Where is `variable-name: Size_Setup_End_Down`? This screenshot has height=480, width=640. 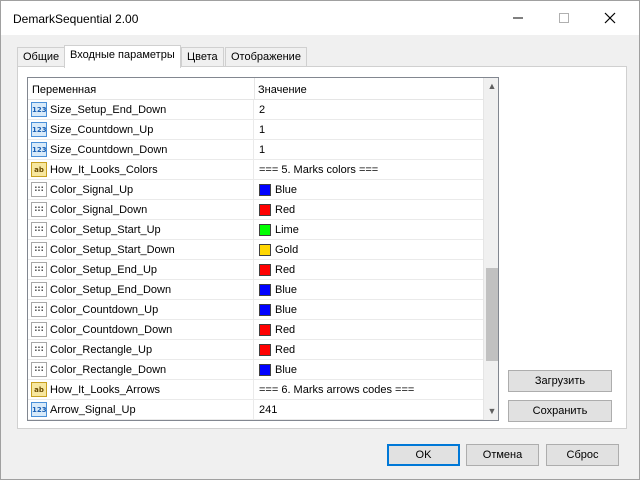
variable-name: Size_Setup_End_Down is located at coordinates (108, 110).